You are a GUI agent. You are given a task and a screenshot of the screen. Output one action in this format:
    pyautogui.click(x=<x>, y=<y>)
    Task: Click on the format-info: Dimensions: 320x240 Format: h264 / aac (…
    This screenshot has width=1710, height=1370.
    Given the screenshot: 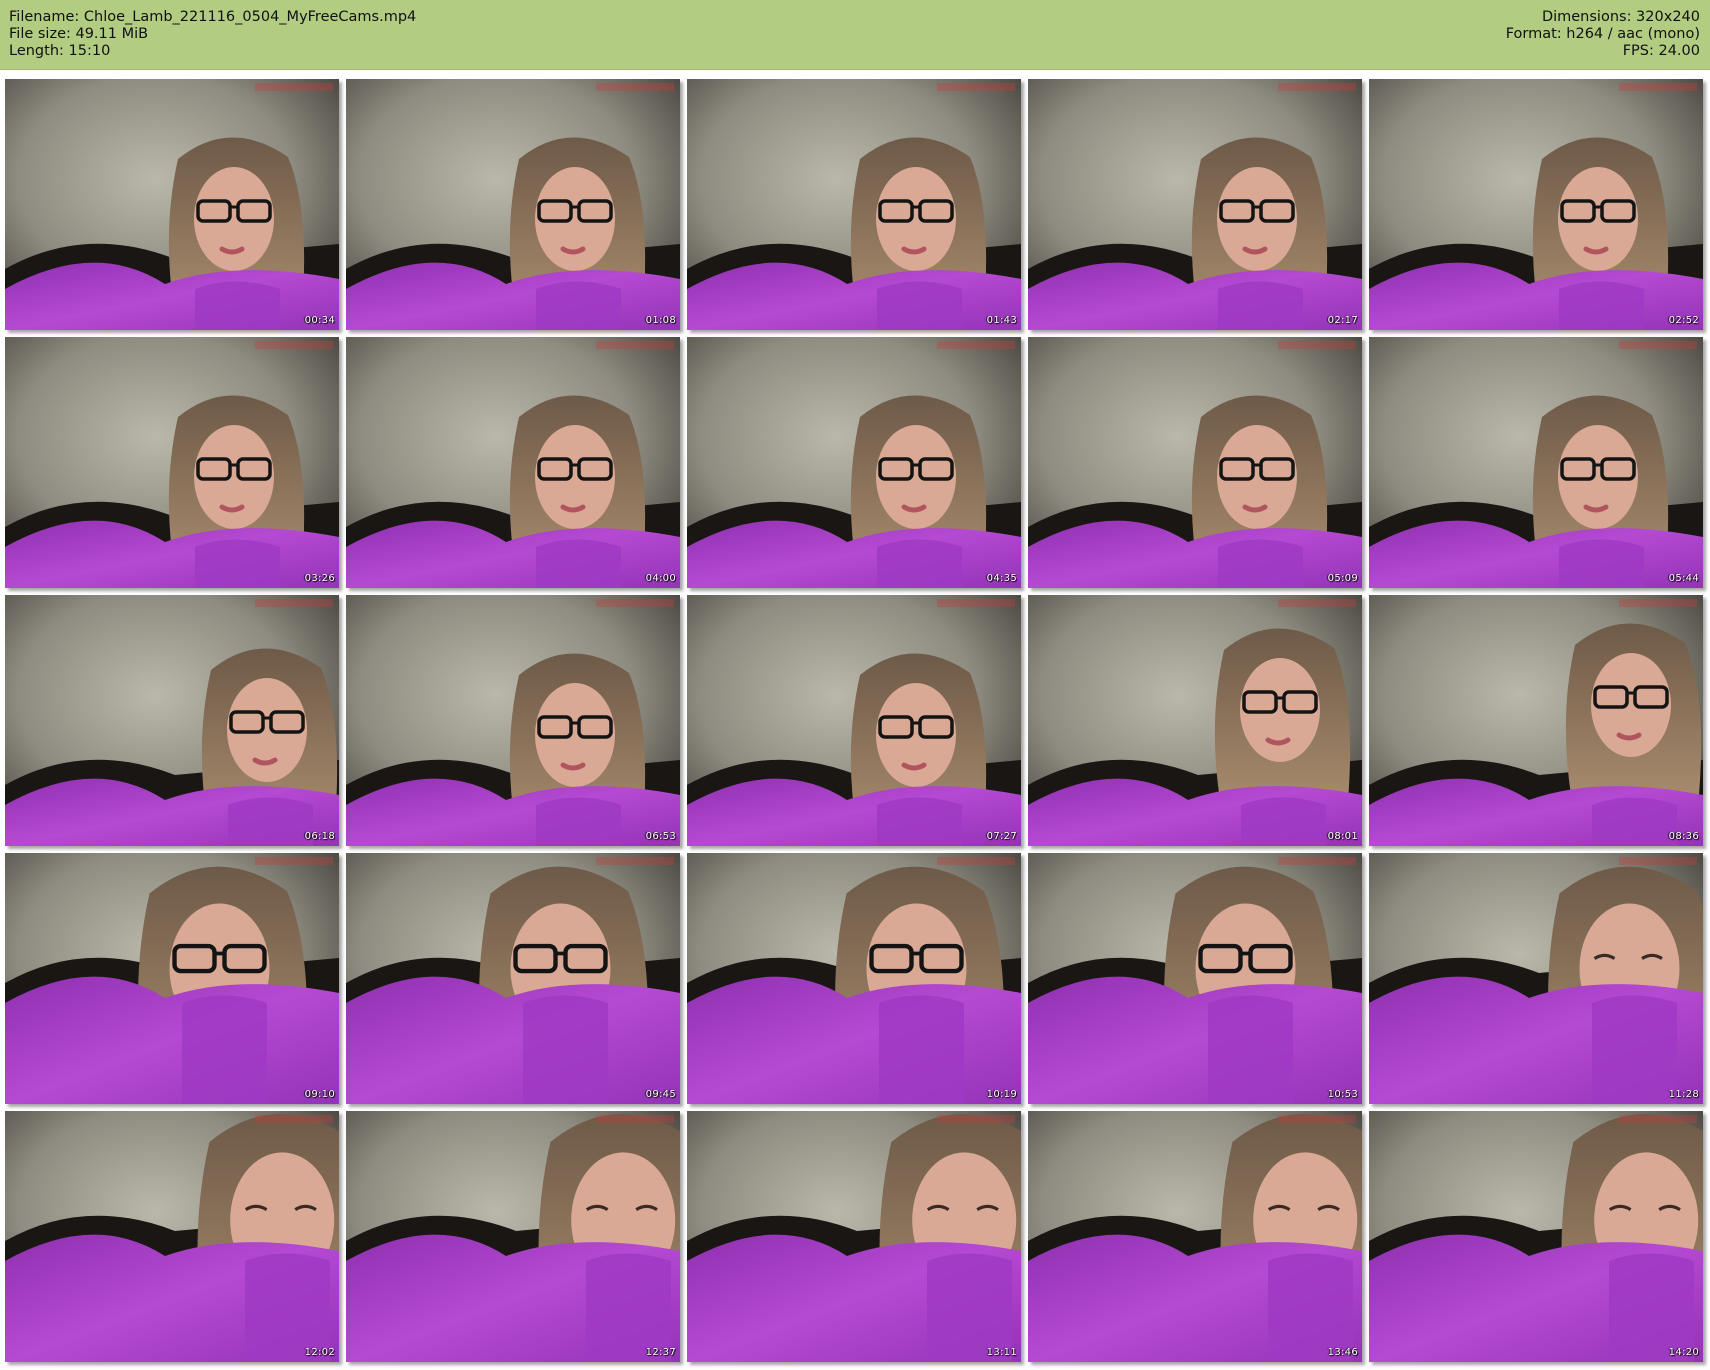 What is the action you would take?
    pyautogui.click(x=1603, y=34)
    